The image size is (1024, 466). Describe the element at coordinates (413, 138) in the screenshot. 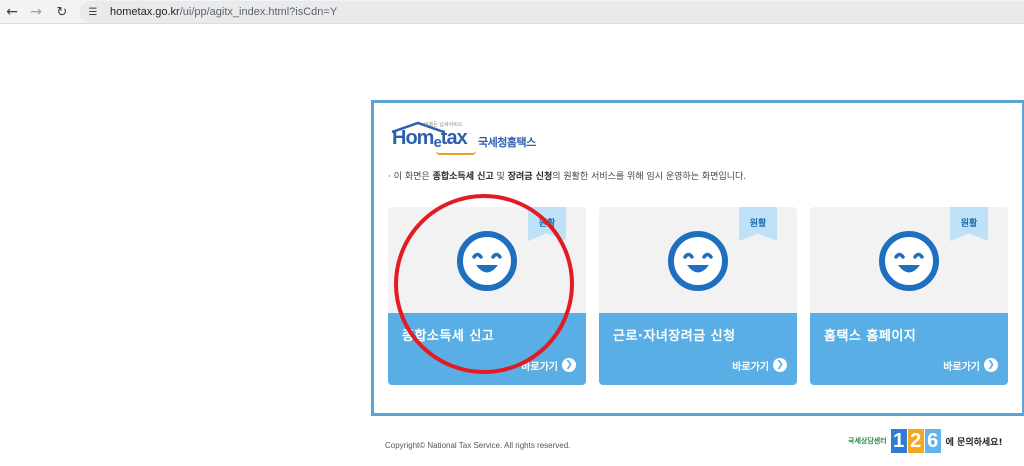

I see `logo-word-hom: Hom` at that location.